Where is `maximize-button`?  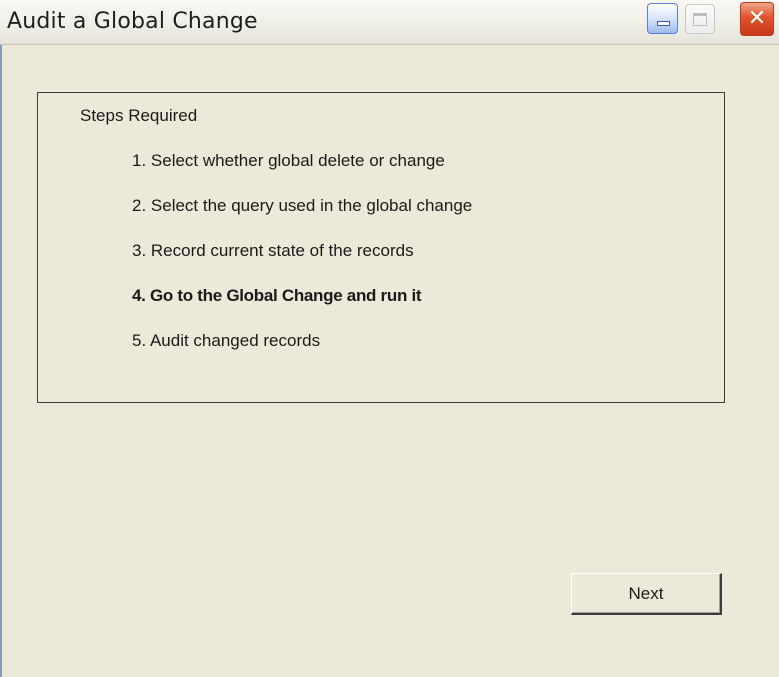
maximize-button is located at coordinates (700, 19).